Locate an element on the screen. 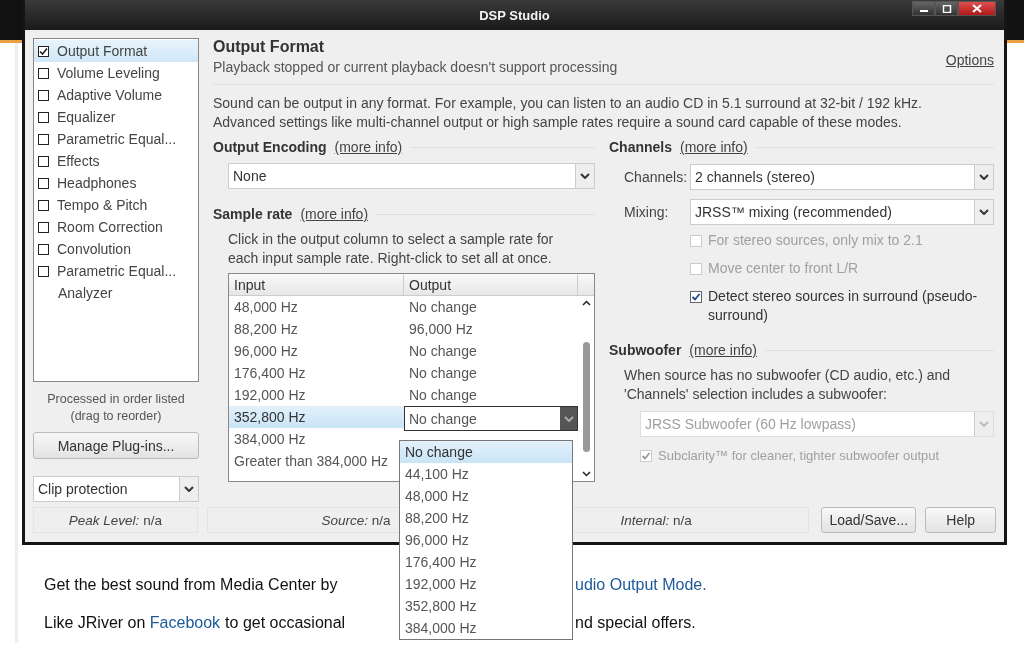  description-text: Sound can be output in any format. For example, you can listen to an audio CD in 5.1 surround at 32-bit / 192 kHz. is located at coordinates (568, 103).